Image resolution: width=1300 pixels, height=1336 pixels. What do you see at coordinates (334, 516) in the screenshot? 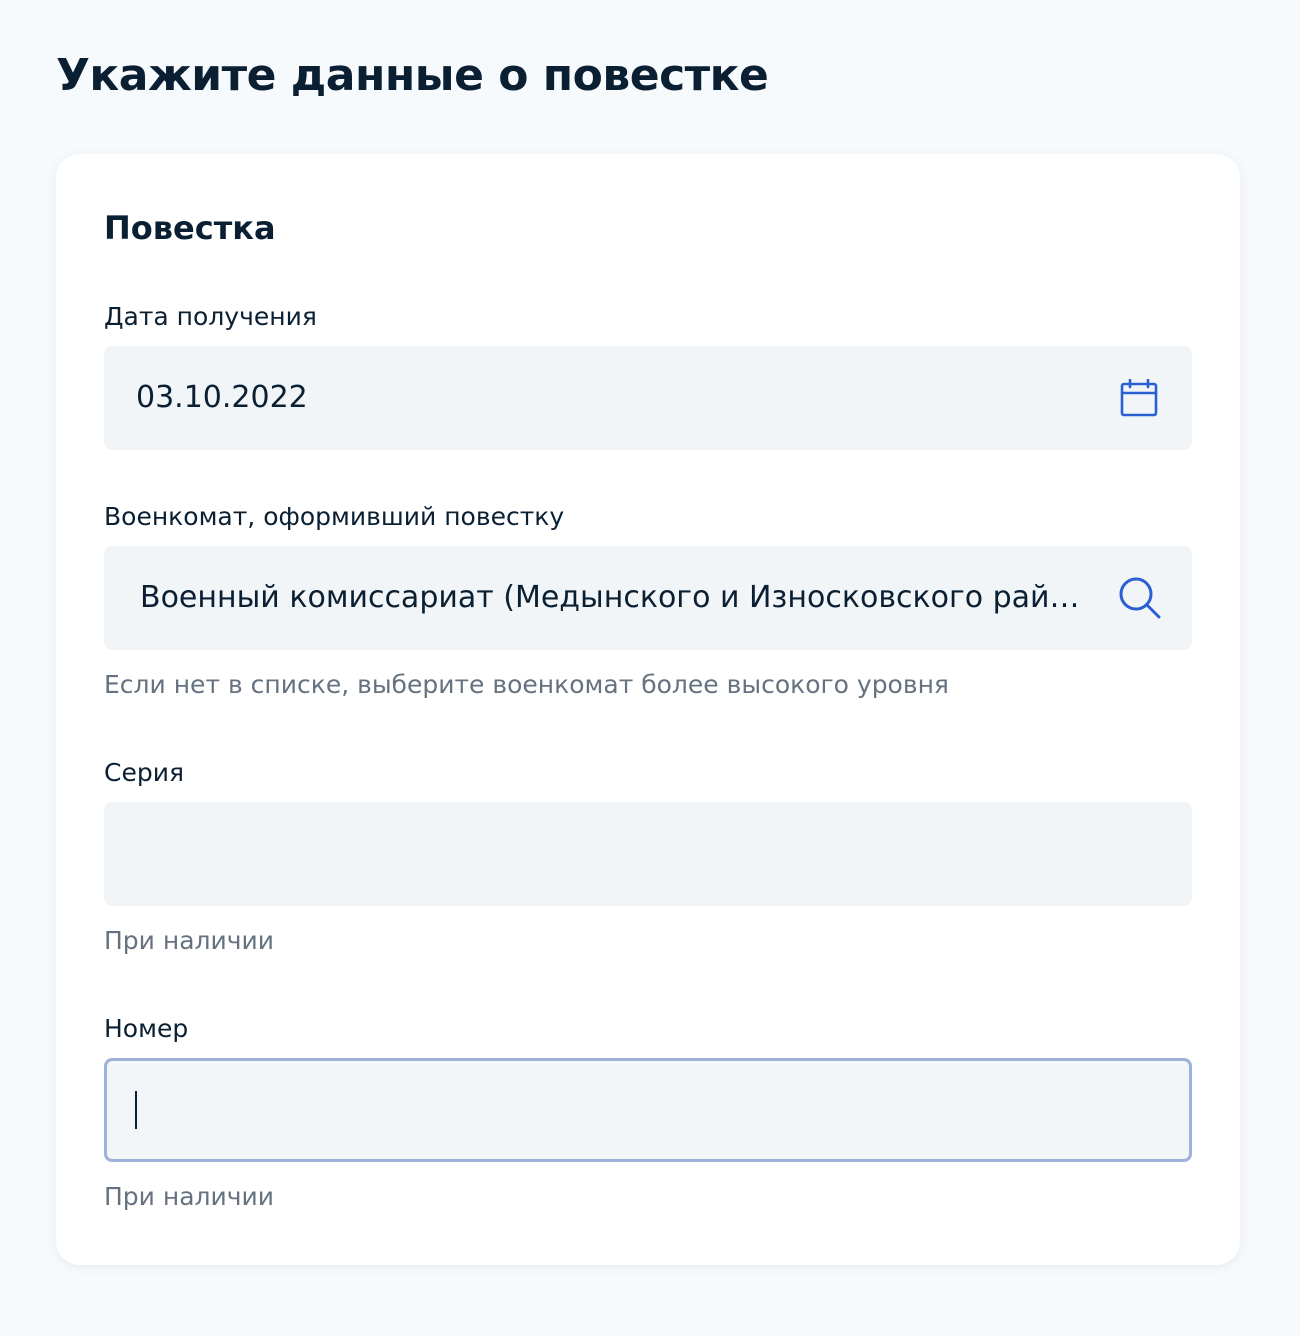
I see `commissariat-label: Военкомат, оформивший повестку` at bounding box center [334, 516].